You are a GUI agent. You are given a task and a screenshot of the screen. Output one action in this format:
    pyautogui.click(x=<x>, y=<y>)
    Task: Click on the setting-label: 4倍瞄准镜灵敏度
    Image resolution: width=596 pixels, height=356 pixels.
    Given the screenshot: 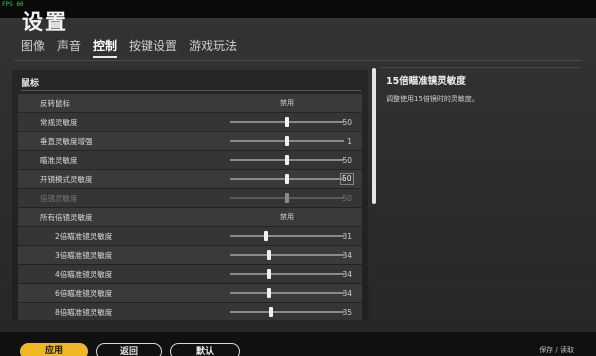 What is the action you would take?
    pyautogui.click(x=84, y=274)
    